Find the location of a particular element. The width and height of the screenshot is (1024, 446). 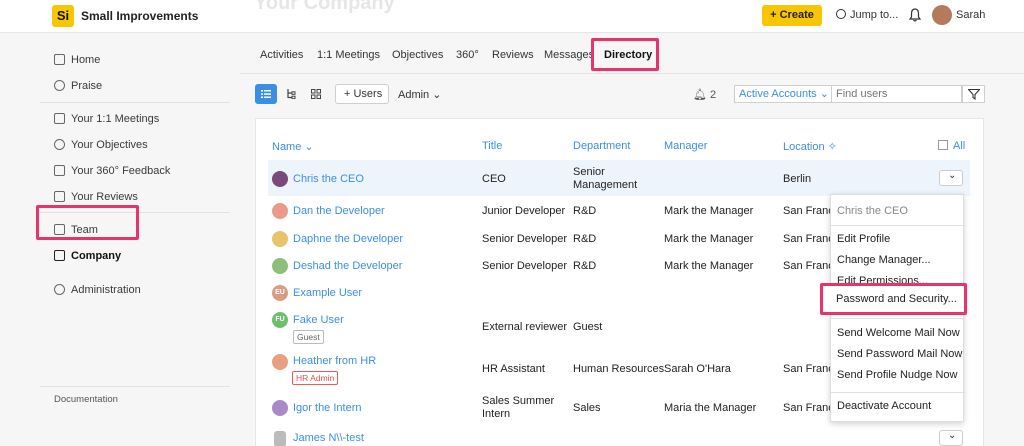

magic-wand-icon: ✧ is located at coordinates (832, 147).